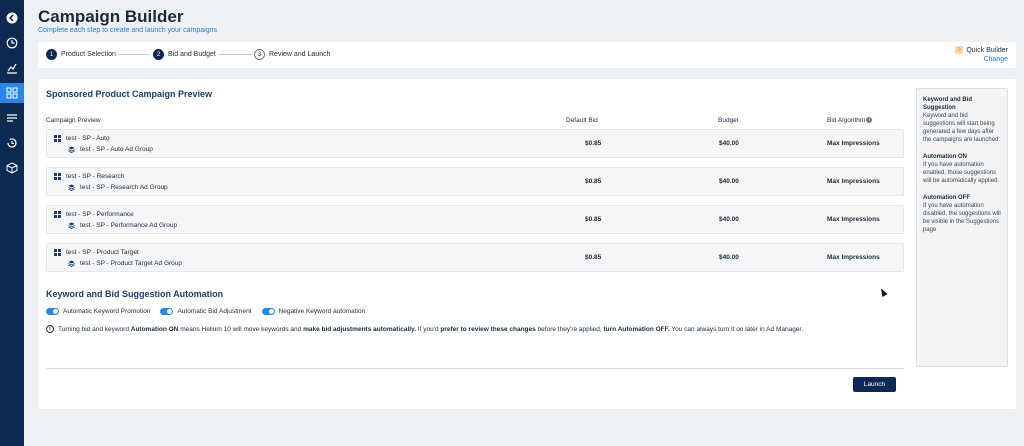  I want to click on campaign-name: test - SP - Product Target, so click(96, 252).